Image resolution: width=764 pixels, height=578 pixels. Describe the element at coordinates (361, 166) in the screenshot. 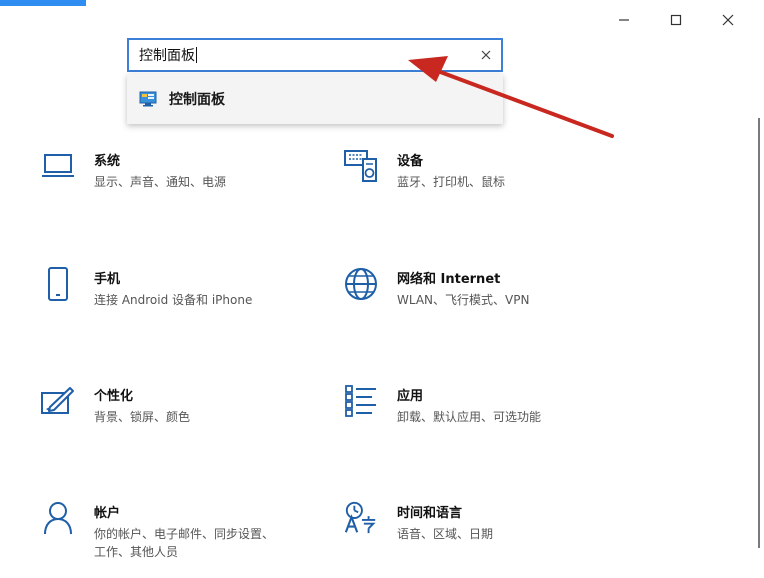

I see `devices-icon` at that location.